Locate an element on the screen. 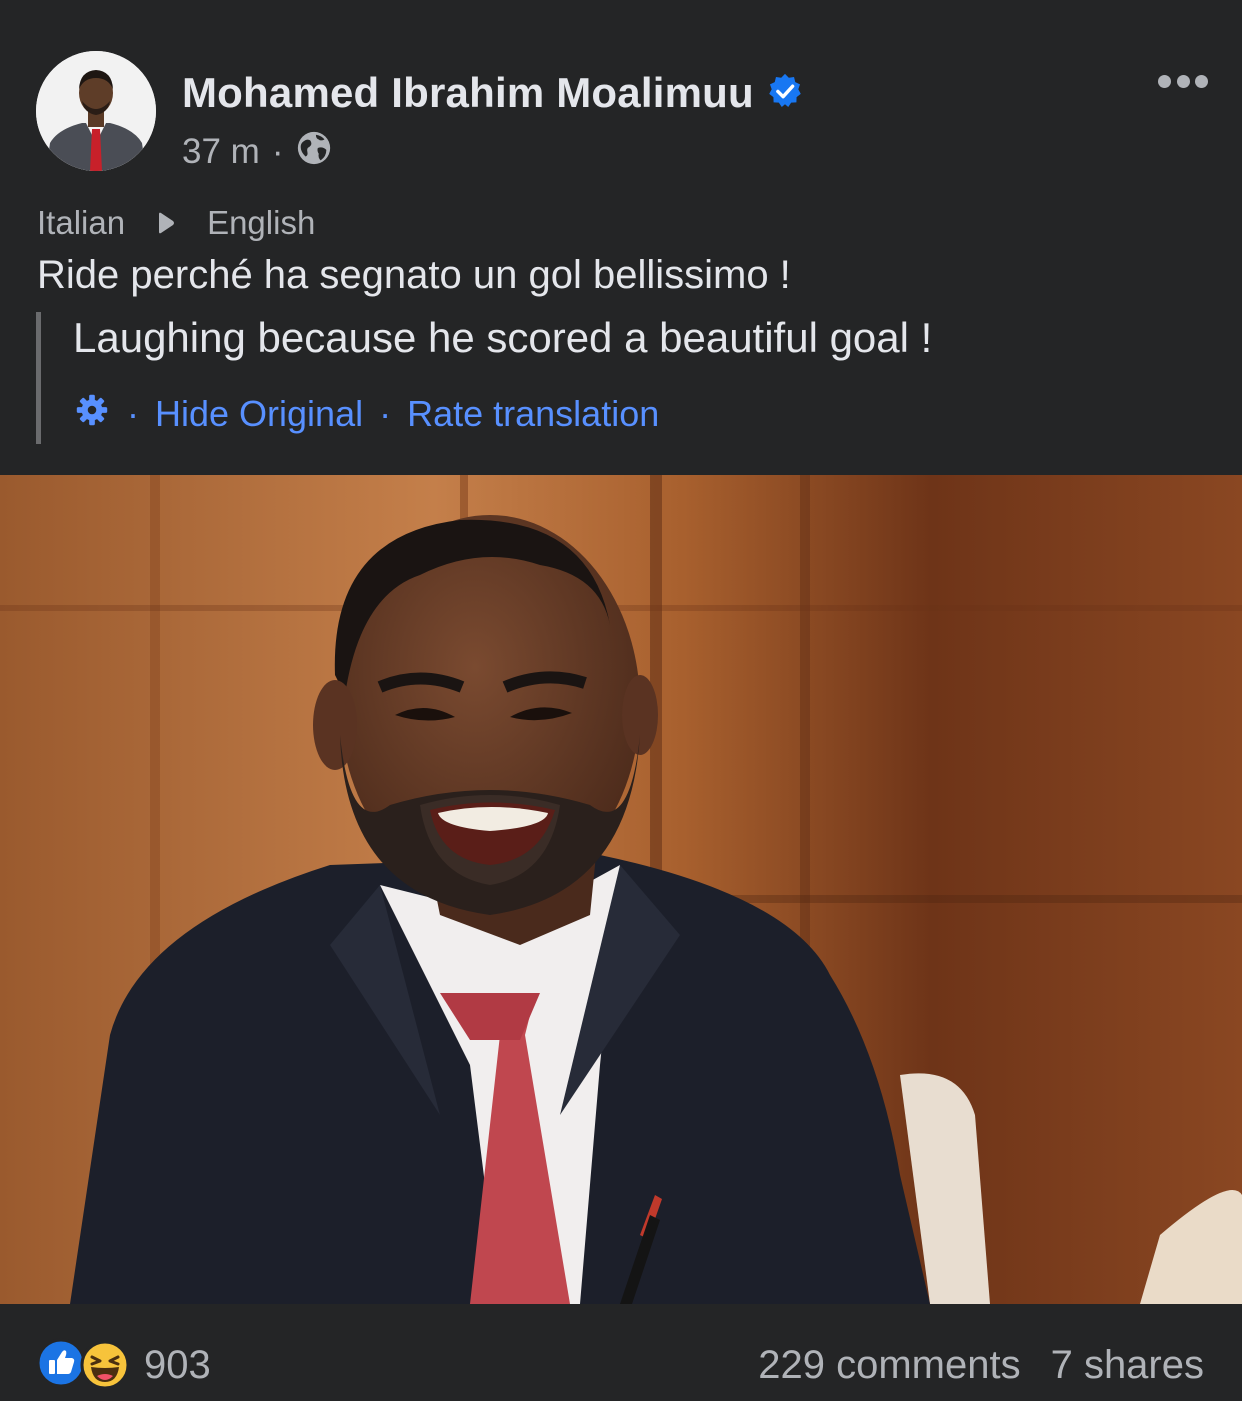 The height and width of the screenshot is (1401, 1242). author-row: Mohamed Ibrahim Moalimuu is located at coordinates (493, 93).